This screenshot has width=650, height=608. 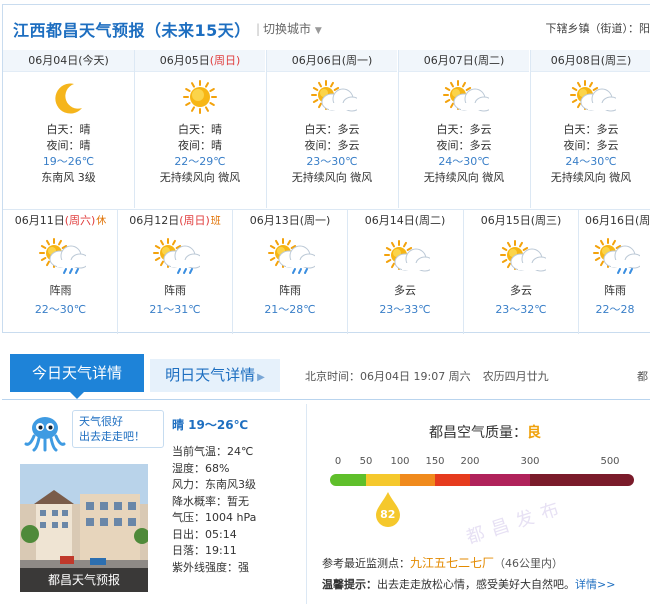 What do you see at coordinates (610, 220) in the screenshot?
I see `date-text: 06月16日` at bounding box center [610, 220].